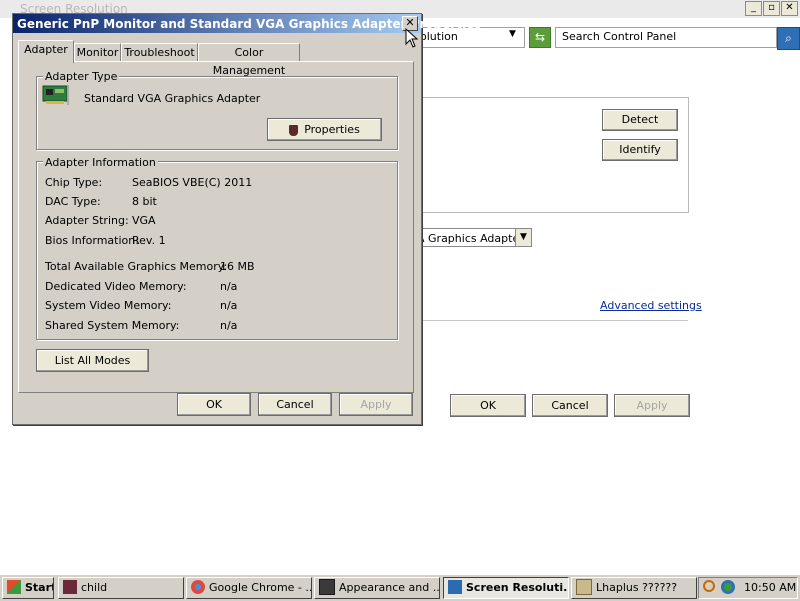 This screenshot has width=800, height=601. Describe the element at coordinates (294, 130) in the screenshot. I see `shield-icon` at that location.